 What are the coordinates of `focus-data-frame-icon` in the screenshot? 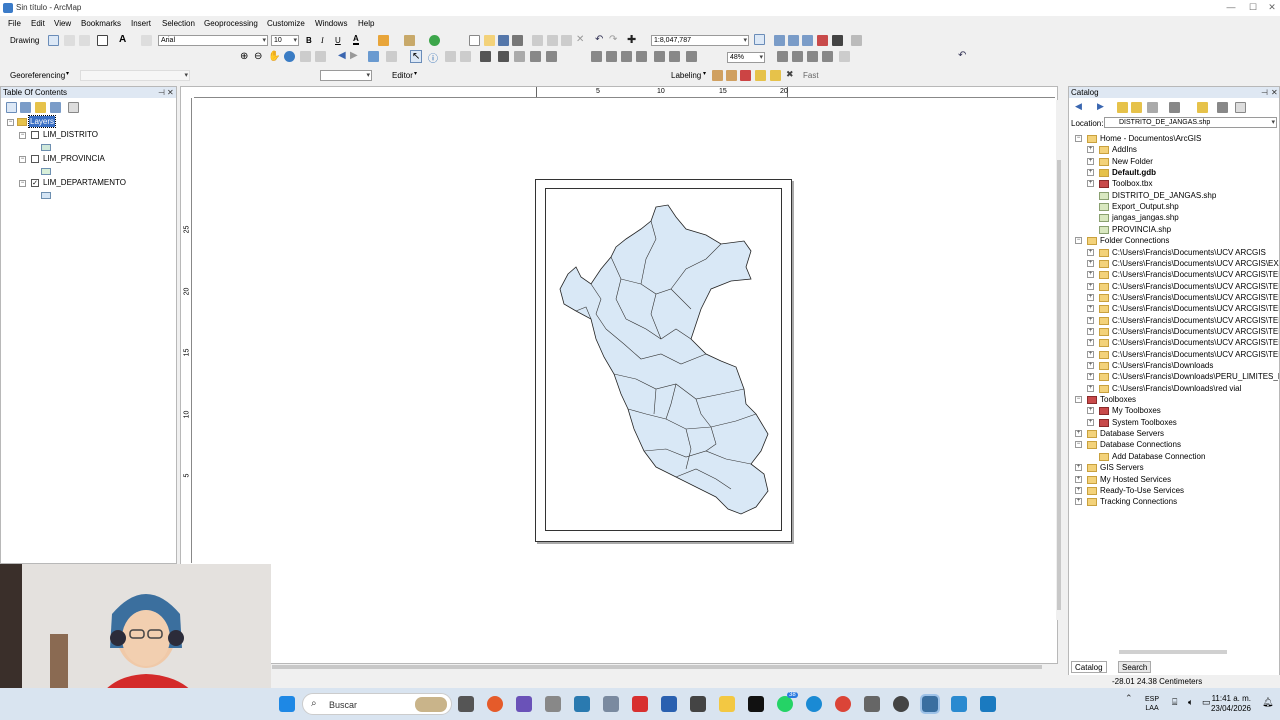 It's located at (797, 56).